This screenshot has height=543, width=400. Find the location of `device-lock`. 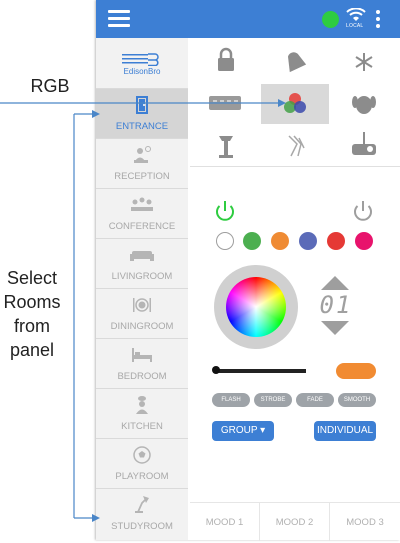

device-lock is located at coordinates (226, 62).